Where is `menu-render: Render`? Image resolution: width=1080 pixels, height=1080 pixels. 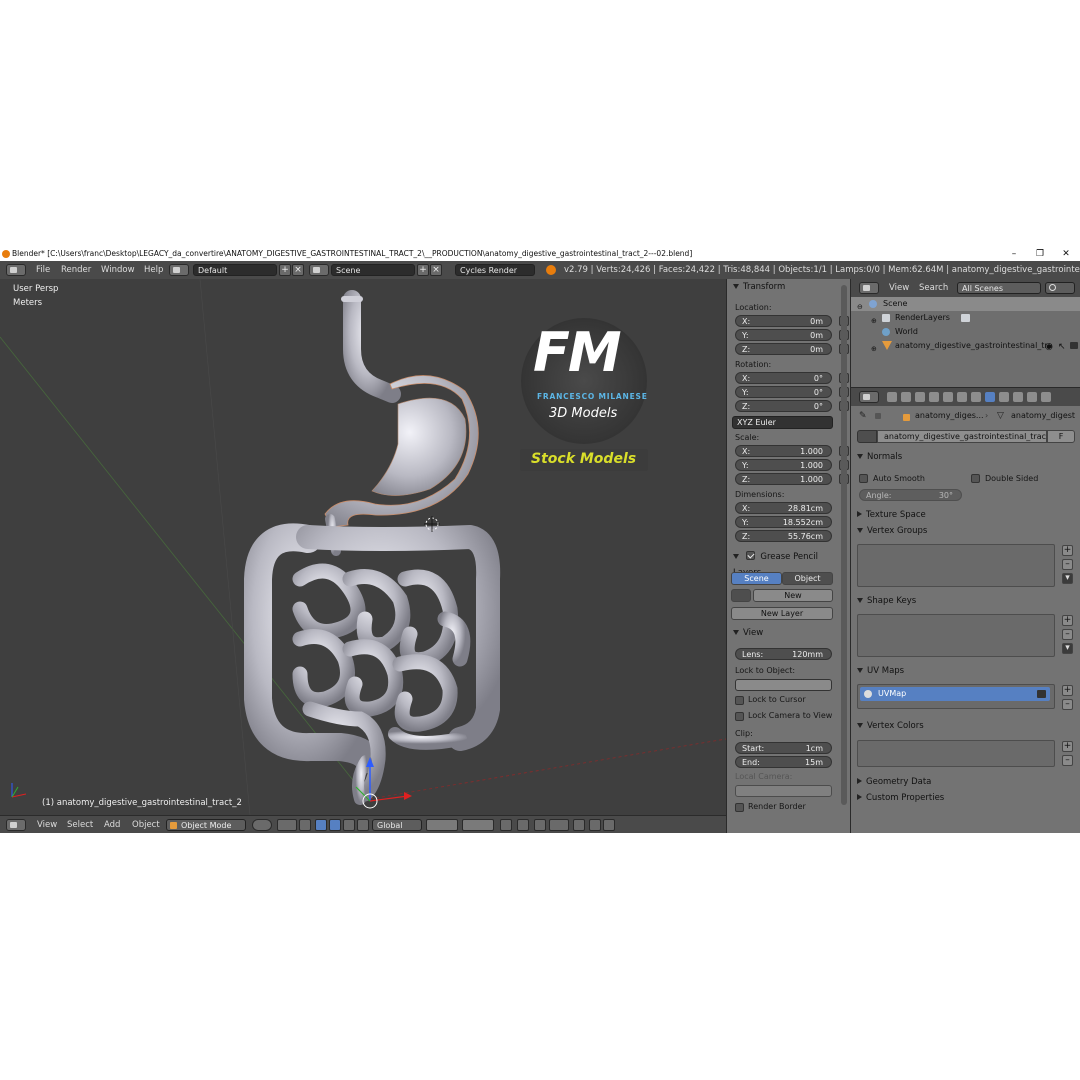
menu-render: Render is located at coordinates (76, 270).